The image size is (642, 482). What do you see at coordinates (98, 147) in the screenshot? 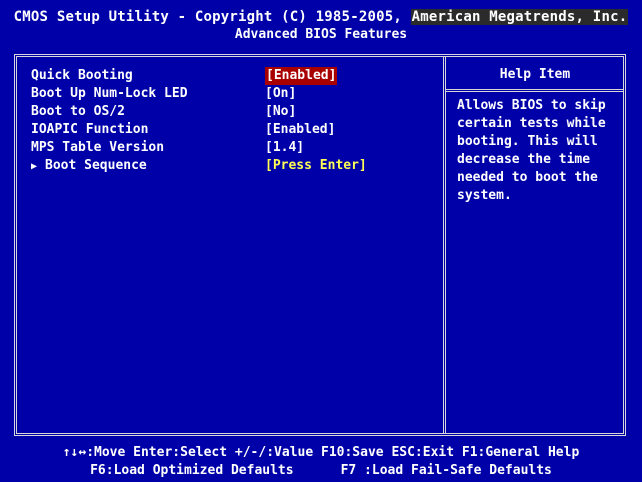
I see `setting-label: MPS Table Version` at bounding box center [98, 147].